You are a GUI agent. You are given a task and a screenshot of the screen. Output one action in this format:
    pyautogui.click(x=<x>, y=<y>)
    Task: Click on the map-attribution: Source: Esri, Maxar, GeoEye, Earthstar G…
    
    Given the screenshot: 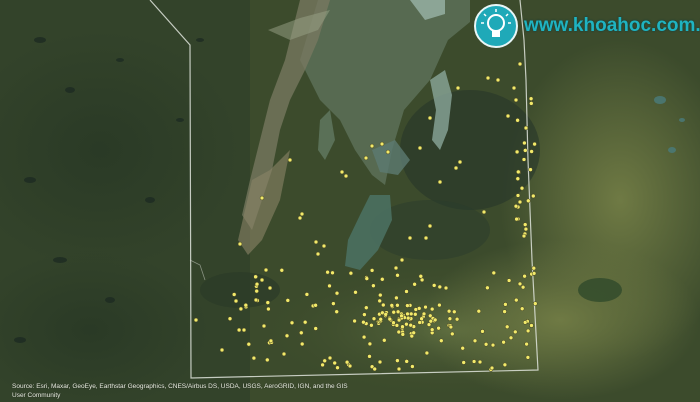 What is the action you would take?
    pyautogui.click(x=180, y=391)
    